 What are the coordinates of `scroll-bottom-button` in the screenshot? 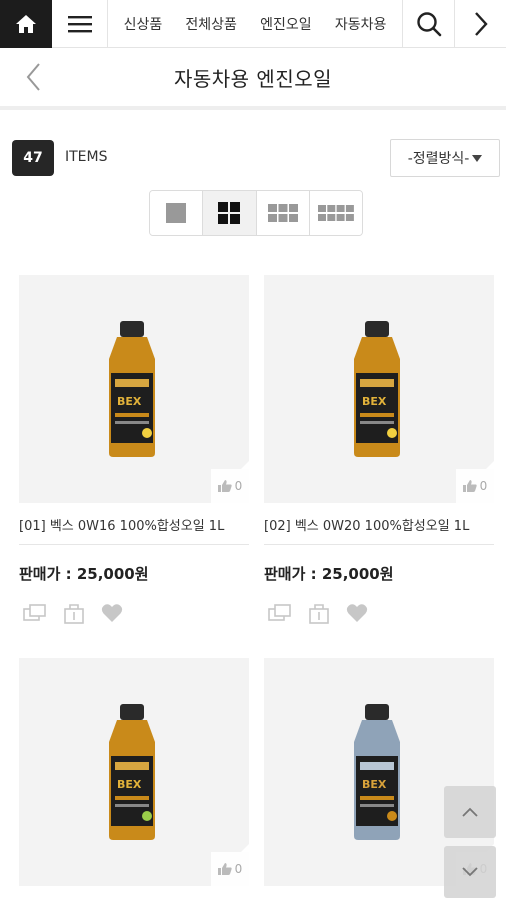 It's located at (470, 872).